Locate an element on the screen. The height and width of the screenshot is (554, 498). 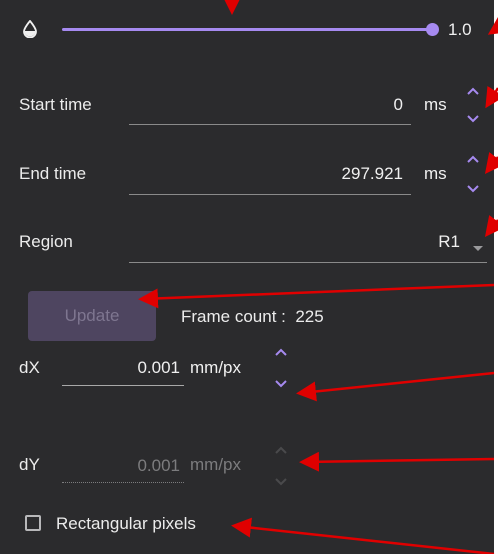
end-time-label: End time is located at coordinates (53, 173).